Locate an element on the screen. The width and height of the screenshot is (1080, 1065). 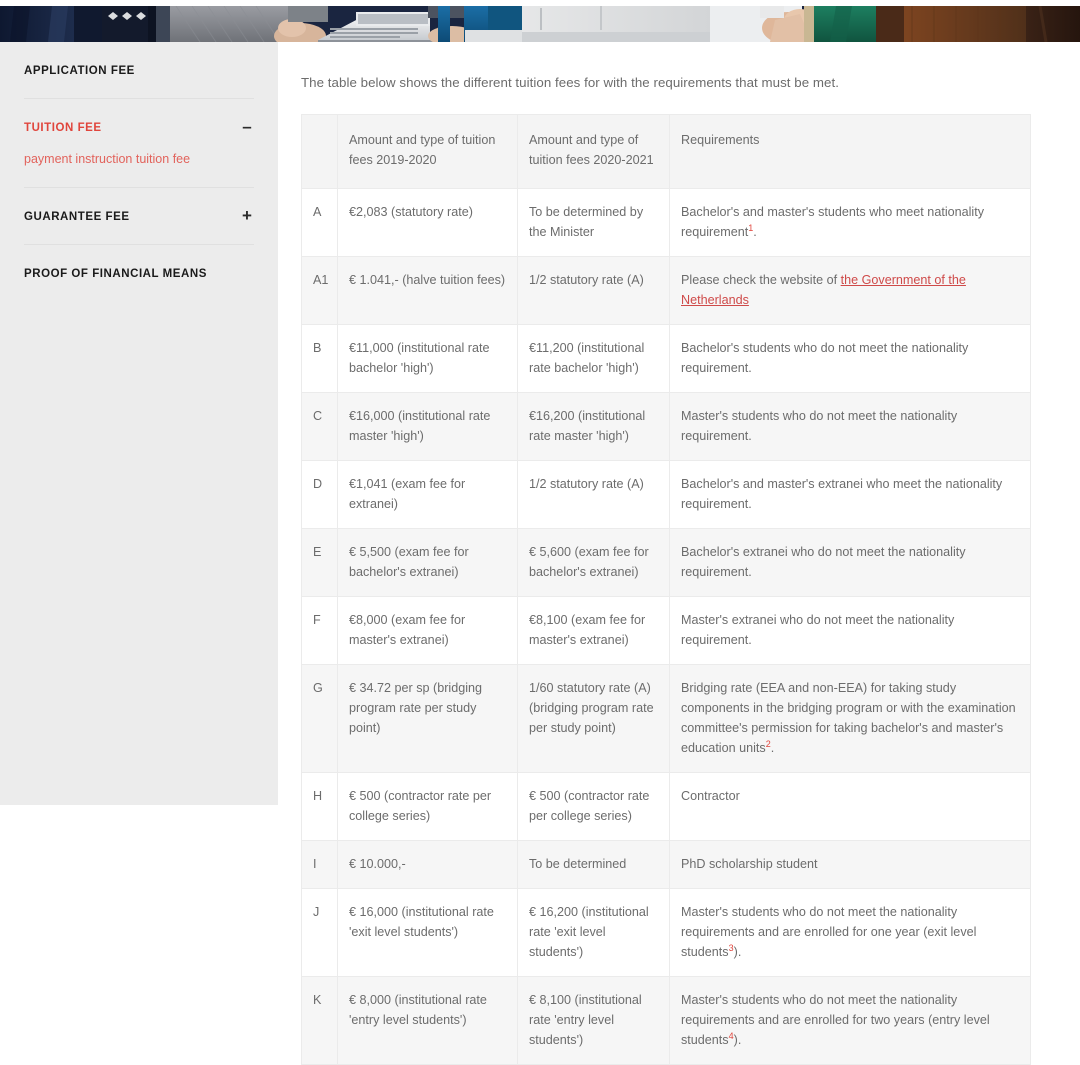
footnote-marker: 3 is located at coordinates (731, 948).